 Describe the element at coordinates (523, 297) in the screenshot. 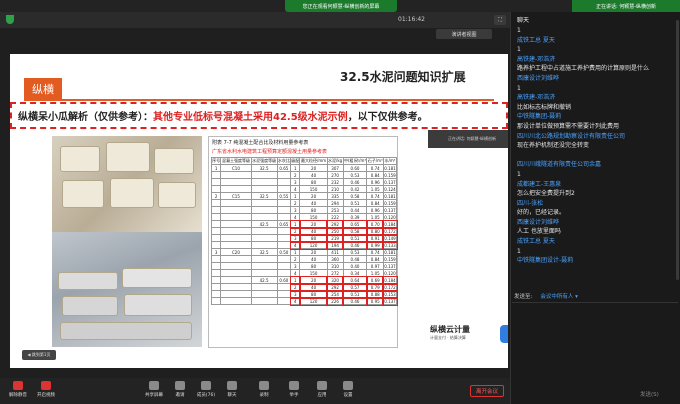

I see `send-to-label: 发送至:` at that location.